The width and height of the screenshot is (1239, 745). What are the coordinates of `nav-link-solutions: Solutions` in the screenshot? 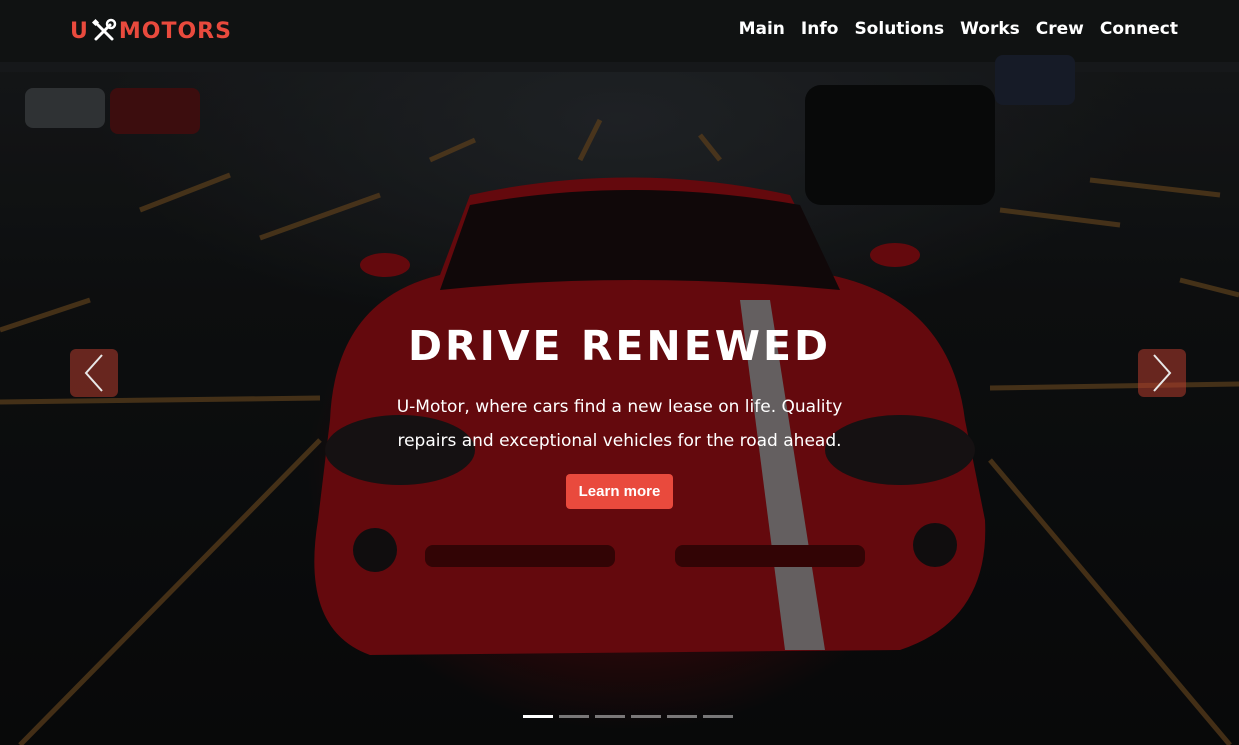 It's located at (899, 29).